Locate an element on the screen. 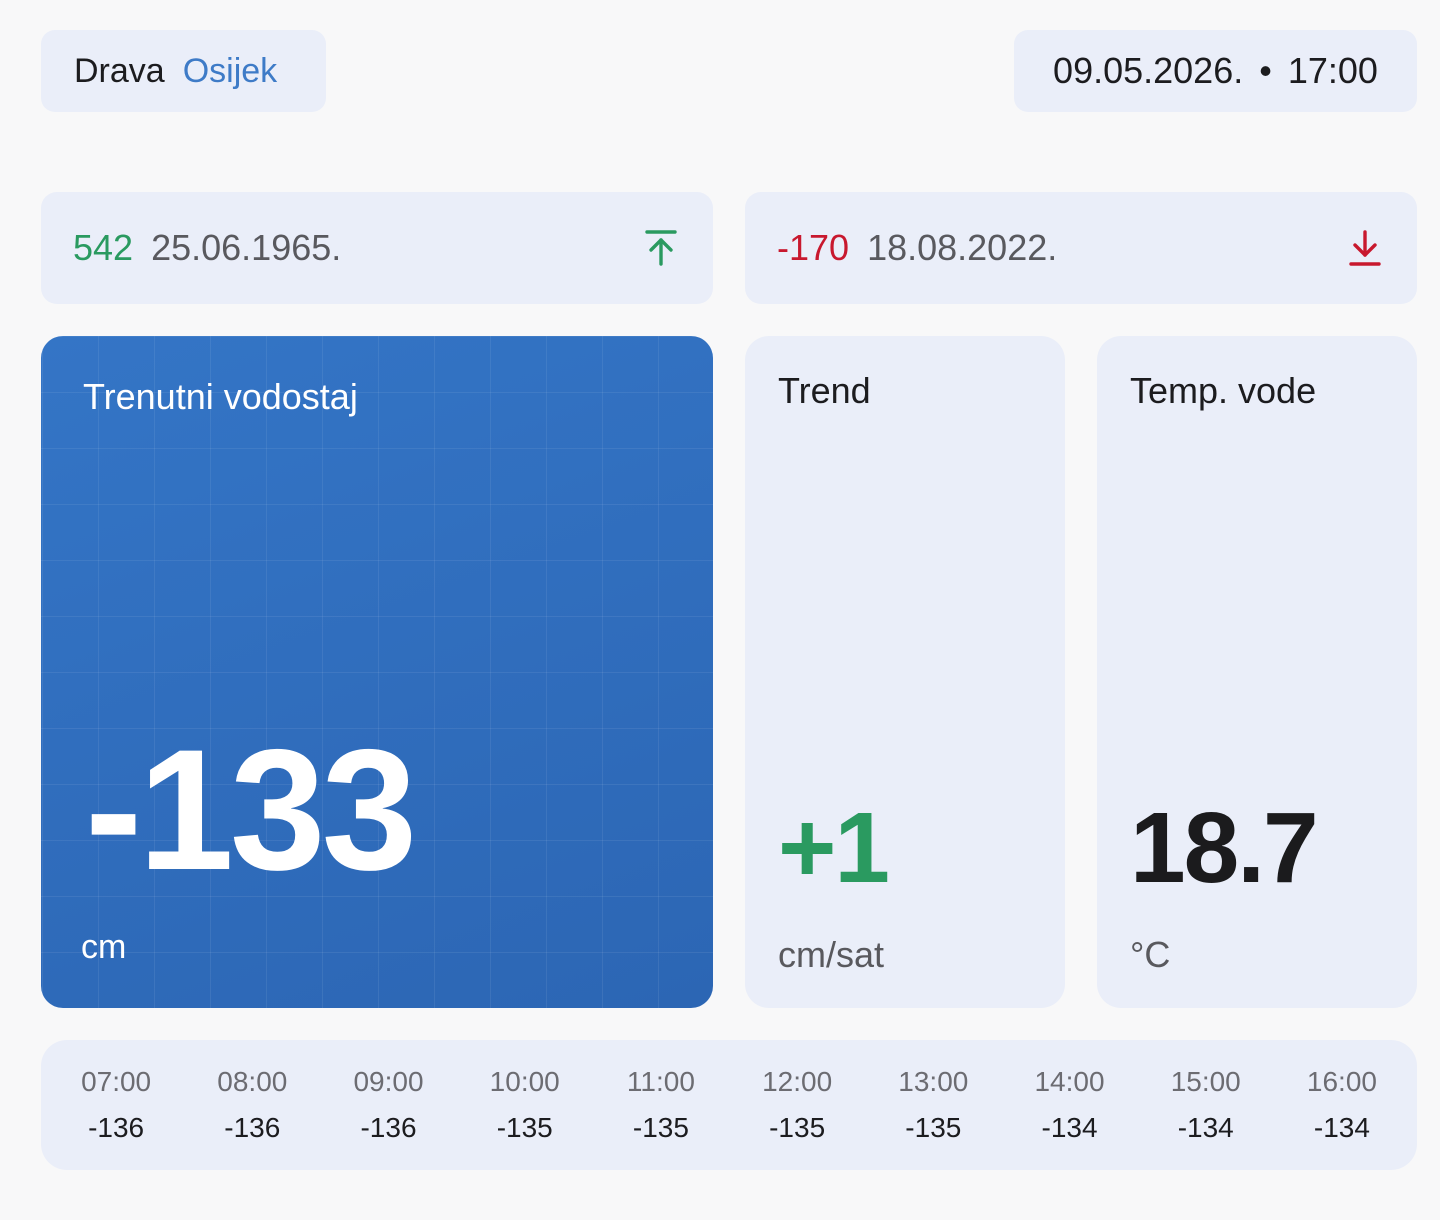 This screenshot has height=1220, width=1440. current-level-unit: cm is located at coordinates (104, 947).